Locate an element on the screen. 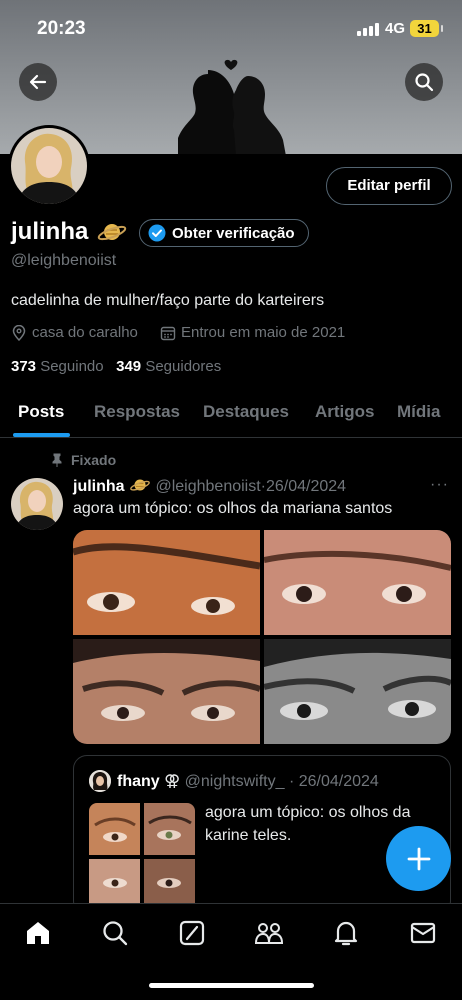  nav-grok is located at coordinates (192, 933).